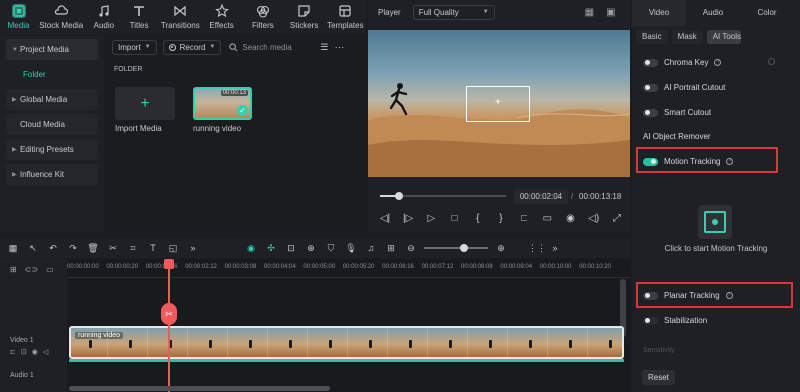 This screenshot has height=392, width=800. I want to click on mark-in-icon: {, so click(478, 218).